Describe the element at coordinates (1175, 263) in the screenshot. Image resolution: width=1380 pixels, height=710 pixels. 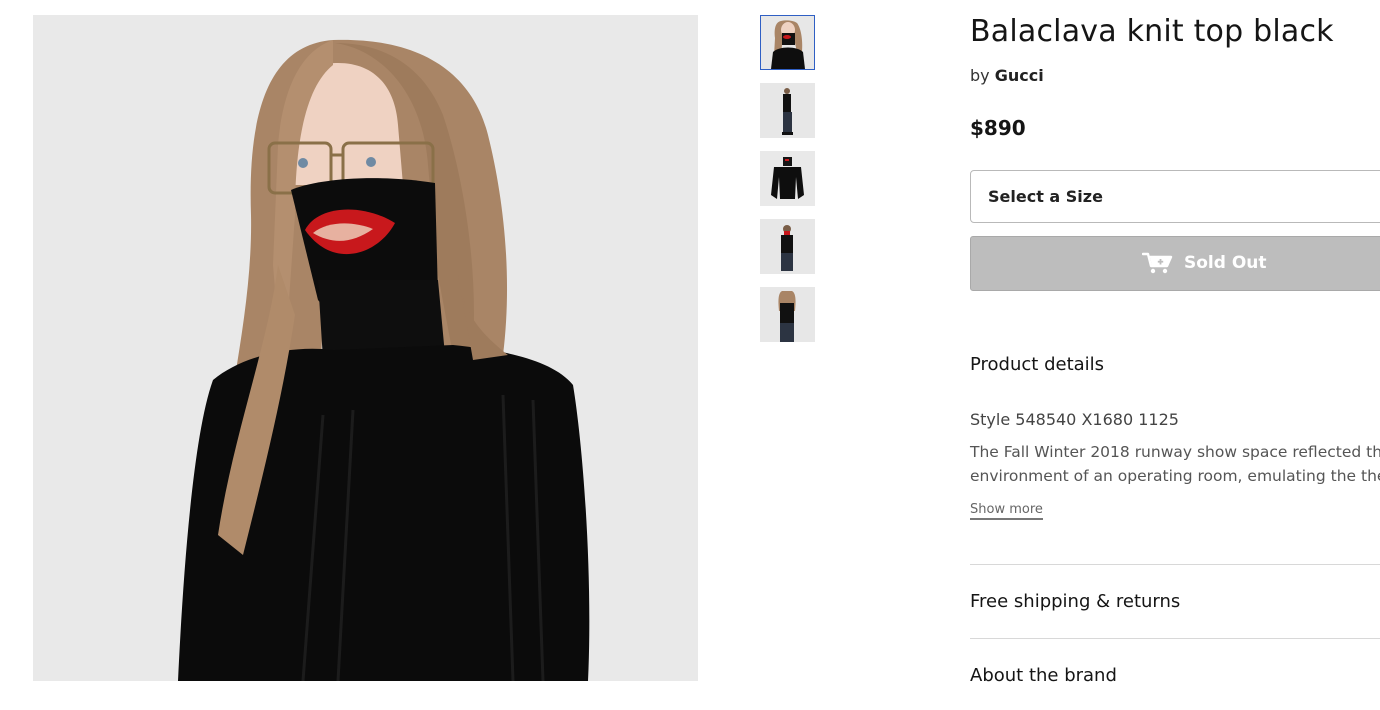
I see `sold-out-button: Sold Out` at that location.